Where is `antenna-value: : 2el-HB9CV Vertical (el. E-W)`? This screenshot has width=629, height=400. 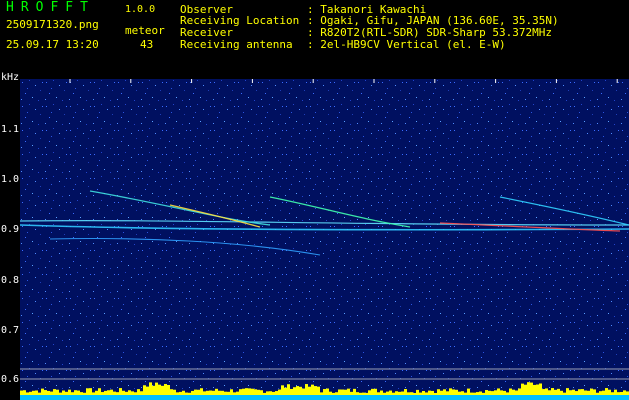
antenna-value: : 2el-HB9CV Vertical (el. E-W) is located at coordinates (406, 44).